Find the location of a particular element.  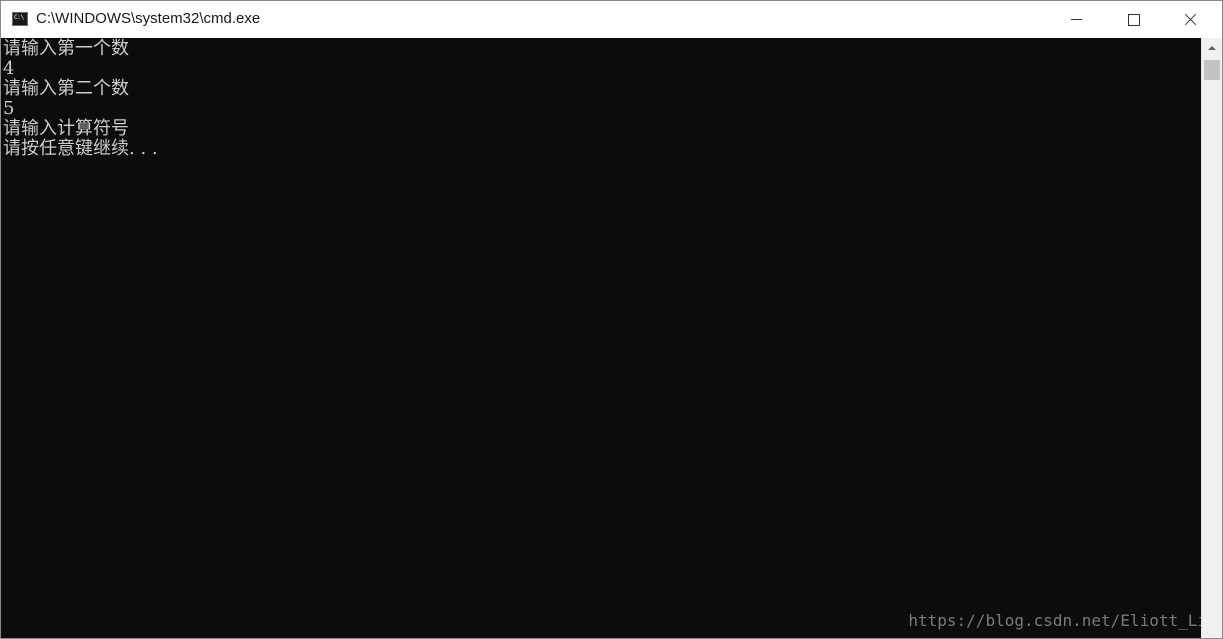

chevron-up-icon is located at coordinates (1212, 48).